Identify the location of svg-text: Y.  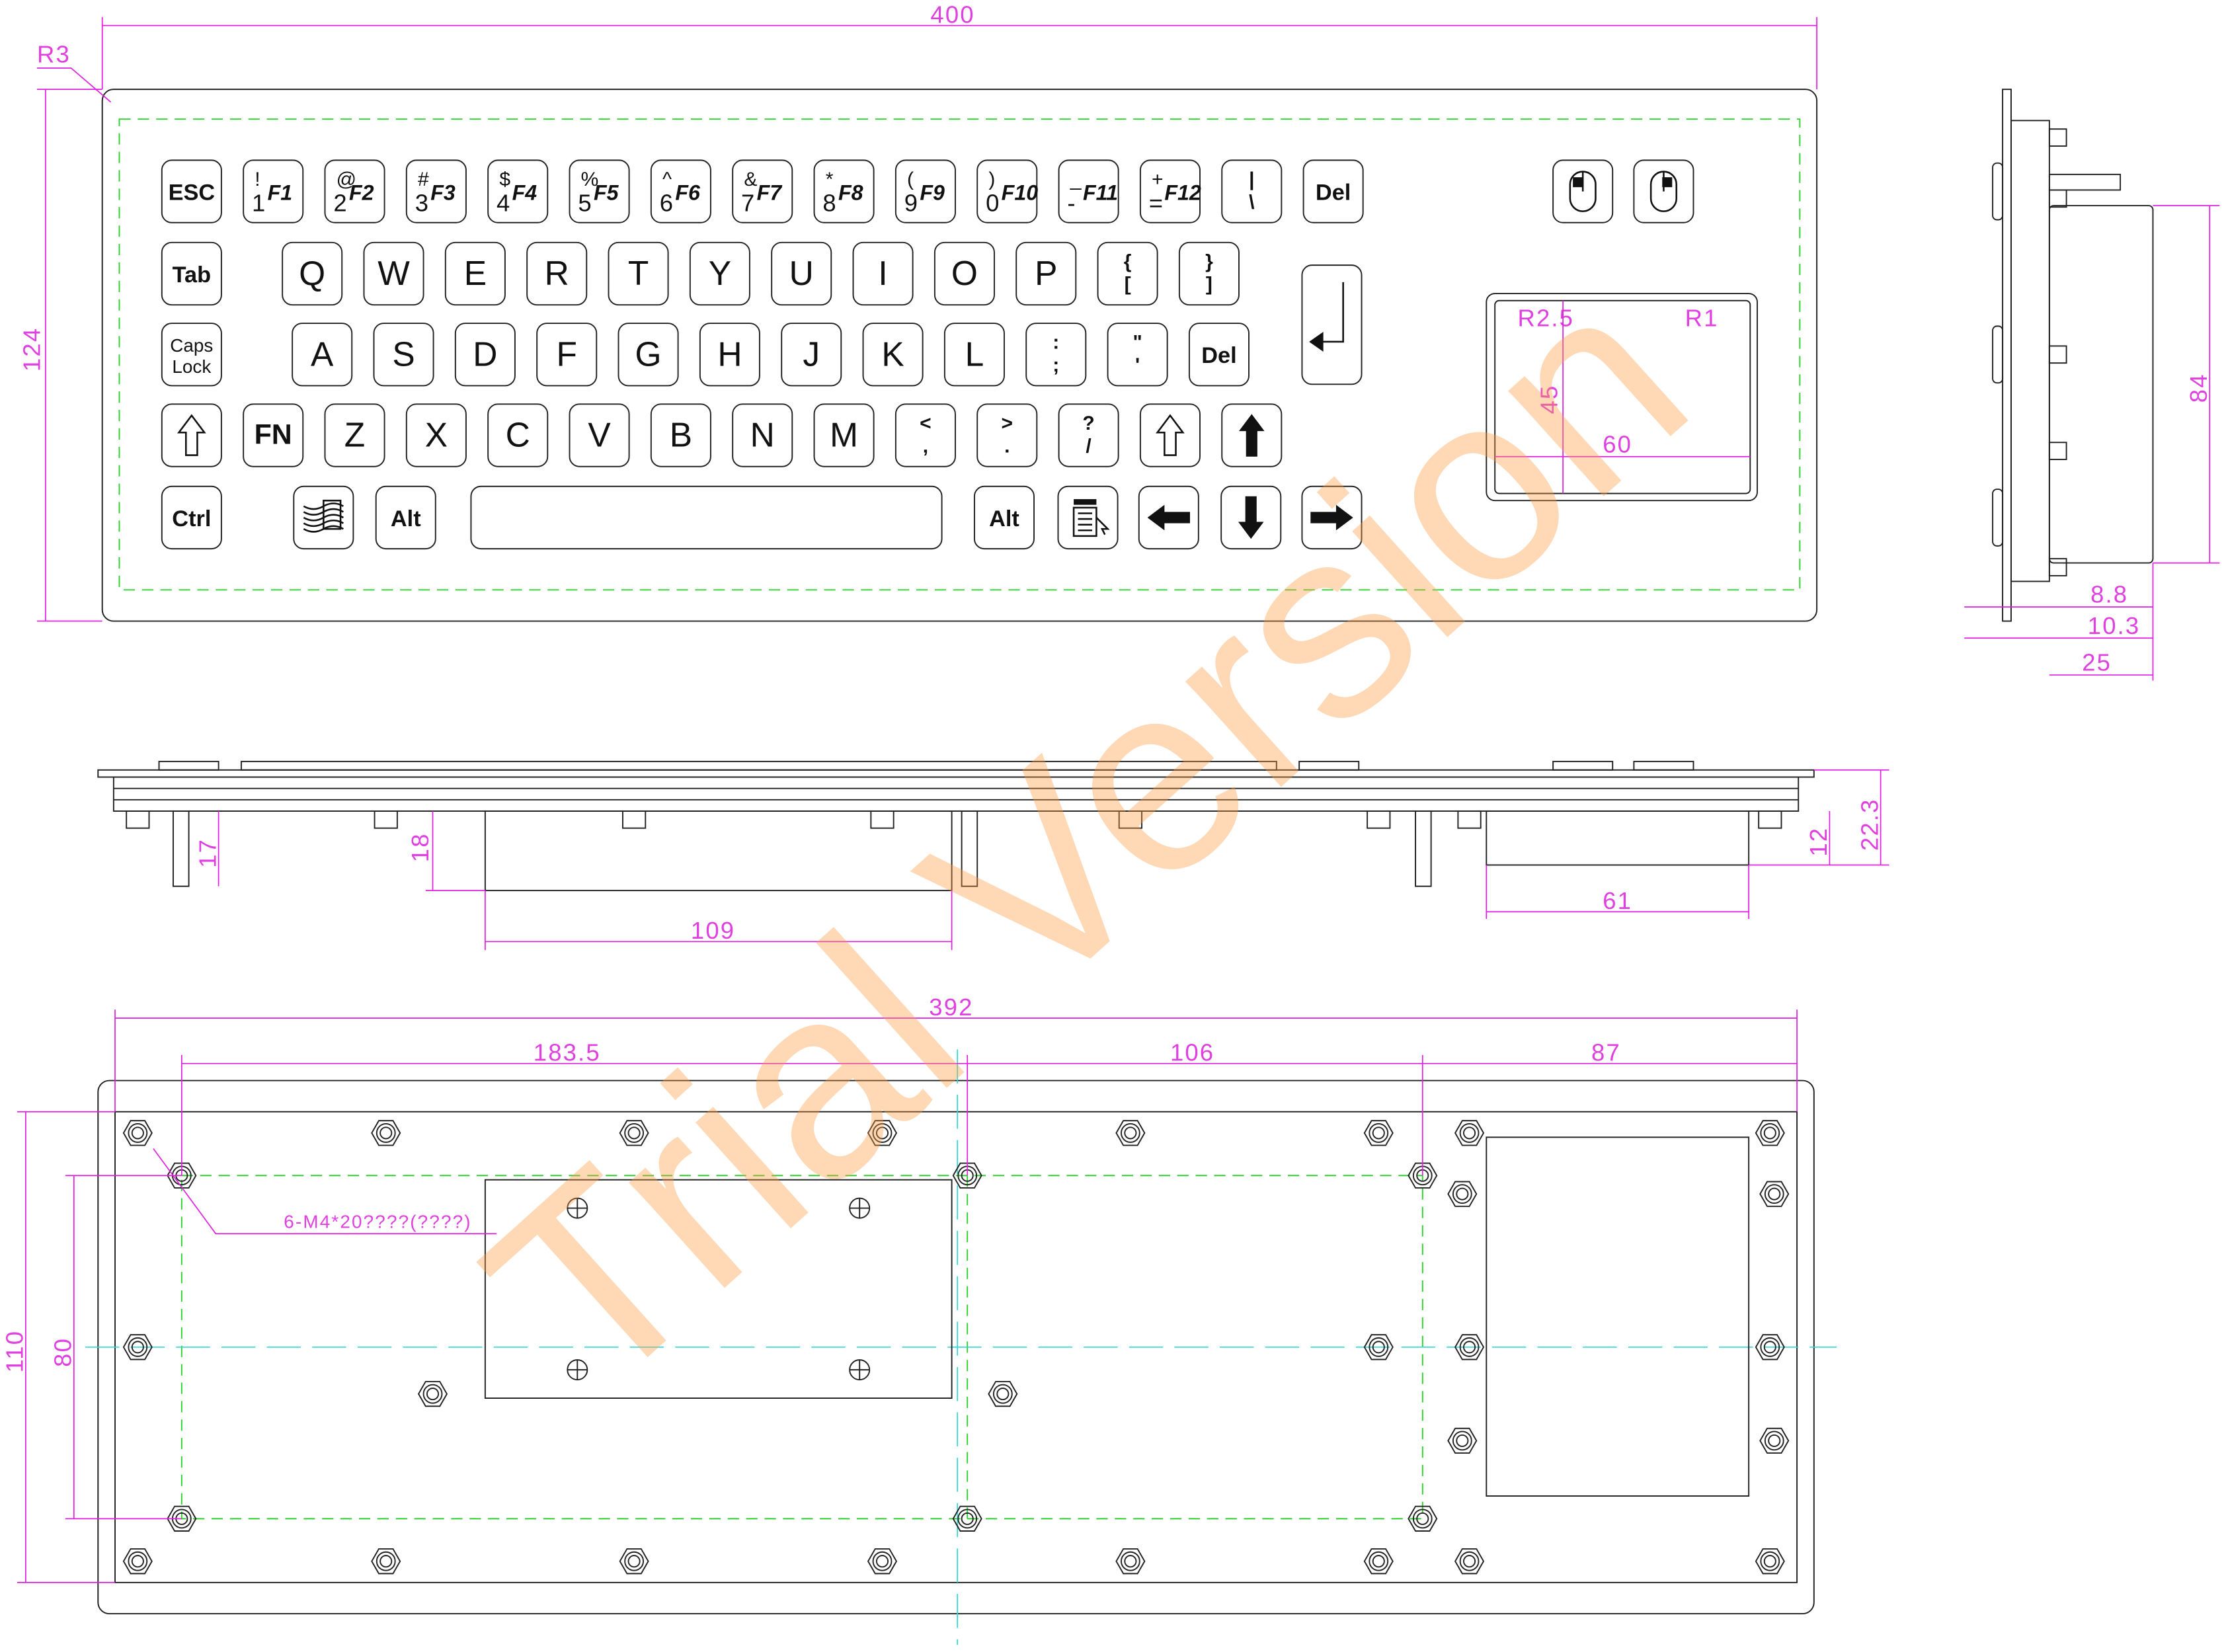
(720, 273).